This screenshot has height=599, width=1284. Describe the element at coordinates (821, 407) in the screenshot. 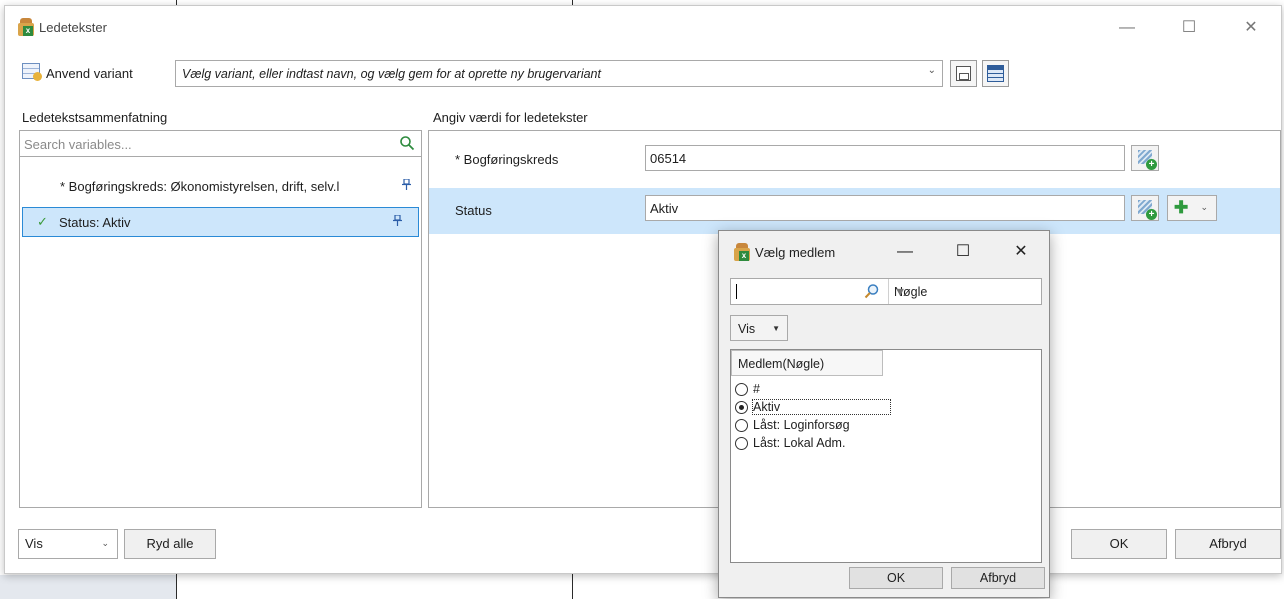

I see `member-option-label: Aktiv` at that location.